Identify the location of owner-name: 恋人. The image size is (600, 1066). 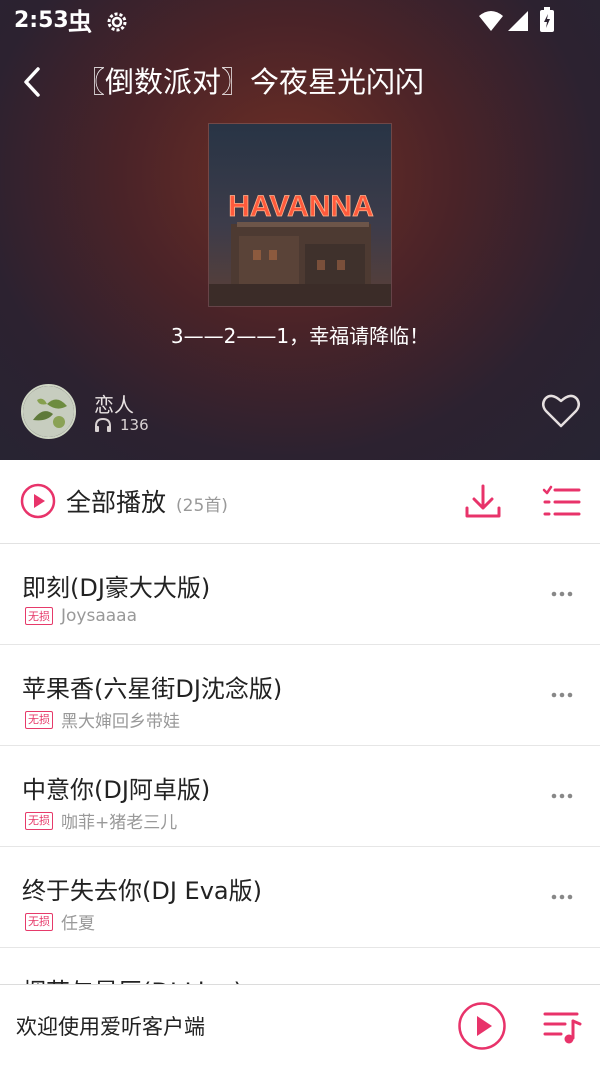
(114, 403).